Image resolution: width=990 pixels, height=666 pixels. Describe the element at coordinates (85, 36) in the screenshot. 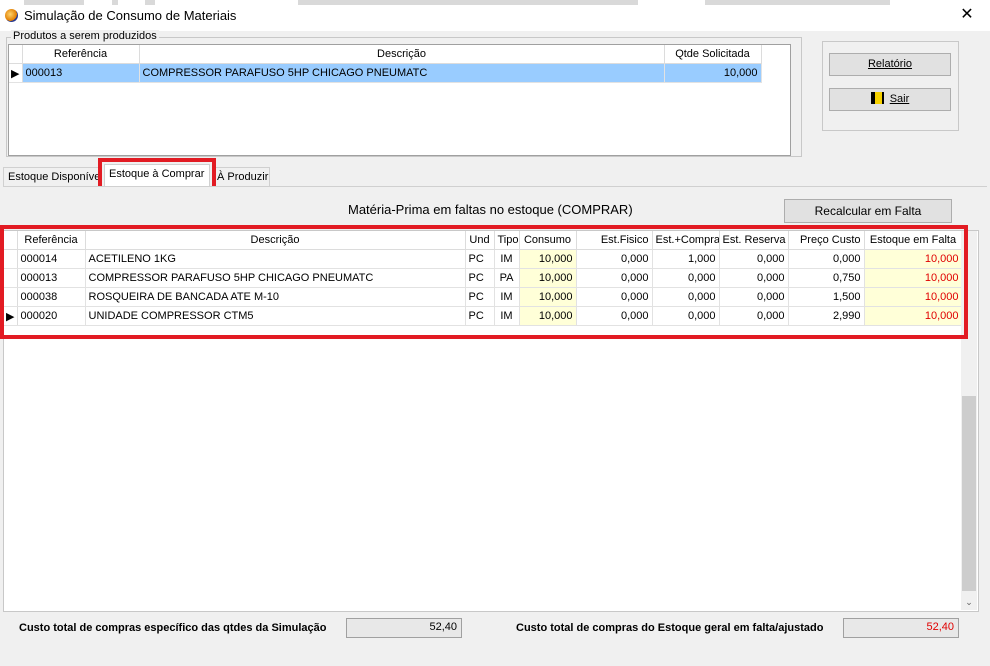

I see `products-group-label: Produtos a serem produzidos` at that location.